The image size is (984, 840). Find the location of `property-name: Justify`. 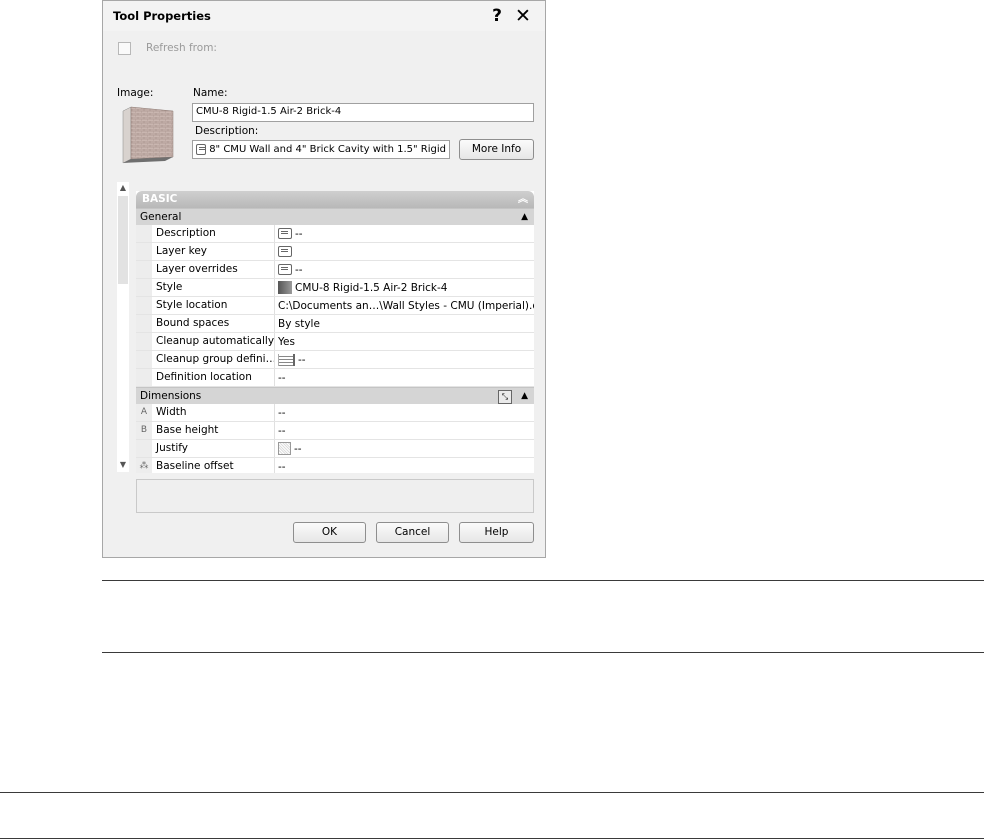

property-name: Justify is located at coordinates (213, 448).